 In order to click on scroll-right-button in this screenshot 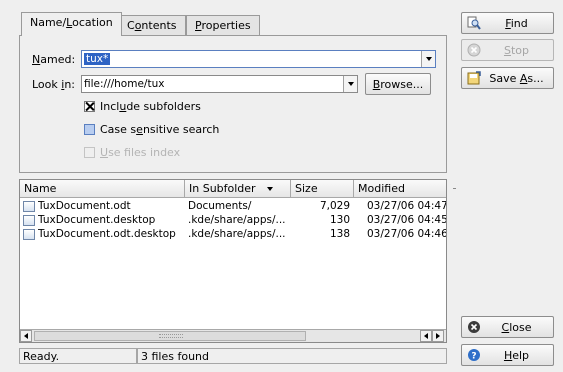, I will do `click(438, 336)`.